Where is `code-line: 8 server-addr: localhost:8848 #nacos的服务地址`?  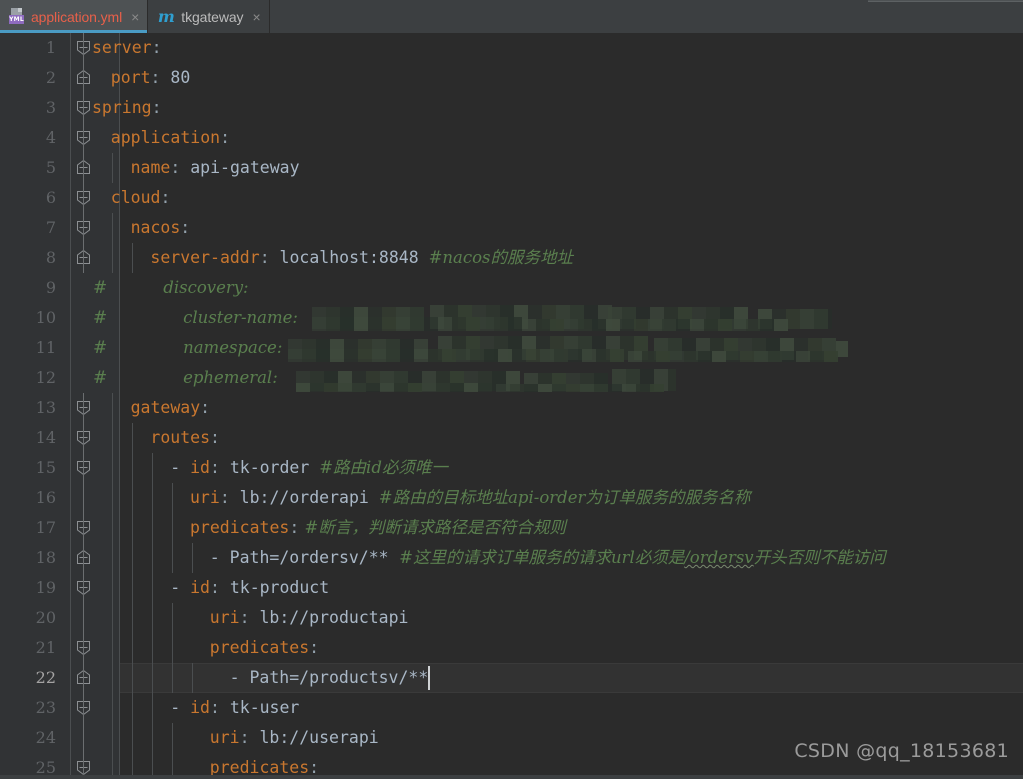
code-line: 8 server-addr: localhost:8848 #nacos的服务地址 is located at coordinates (511, 258).